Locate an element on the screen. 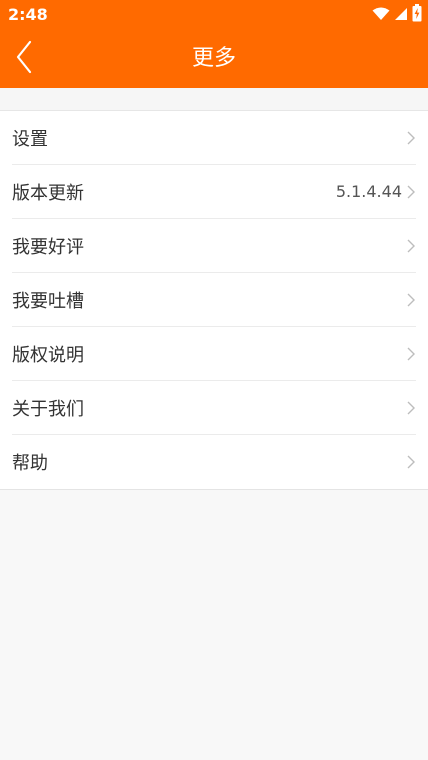  menu-item-label: 版本更新 is located at coordinates (48, 193).